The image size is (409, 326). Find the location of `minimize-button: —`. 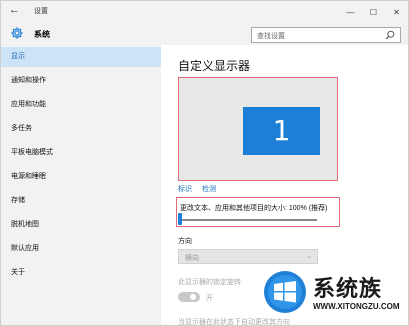

minimize-button: — is located at coordinates (350, 12).